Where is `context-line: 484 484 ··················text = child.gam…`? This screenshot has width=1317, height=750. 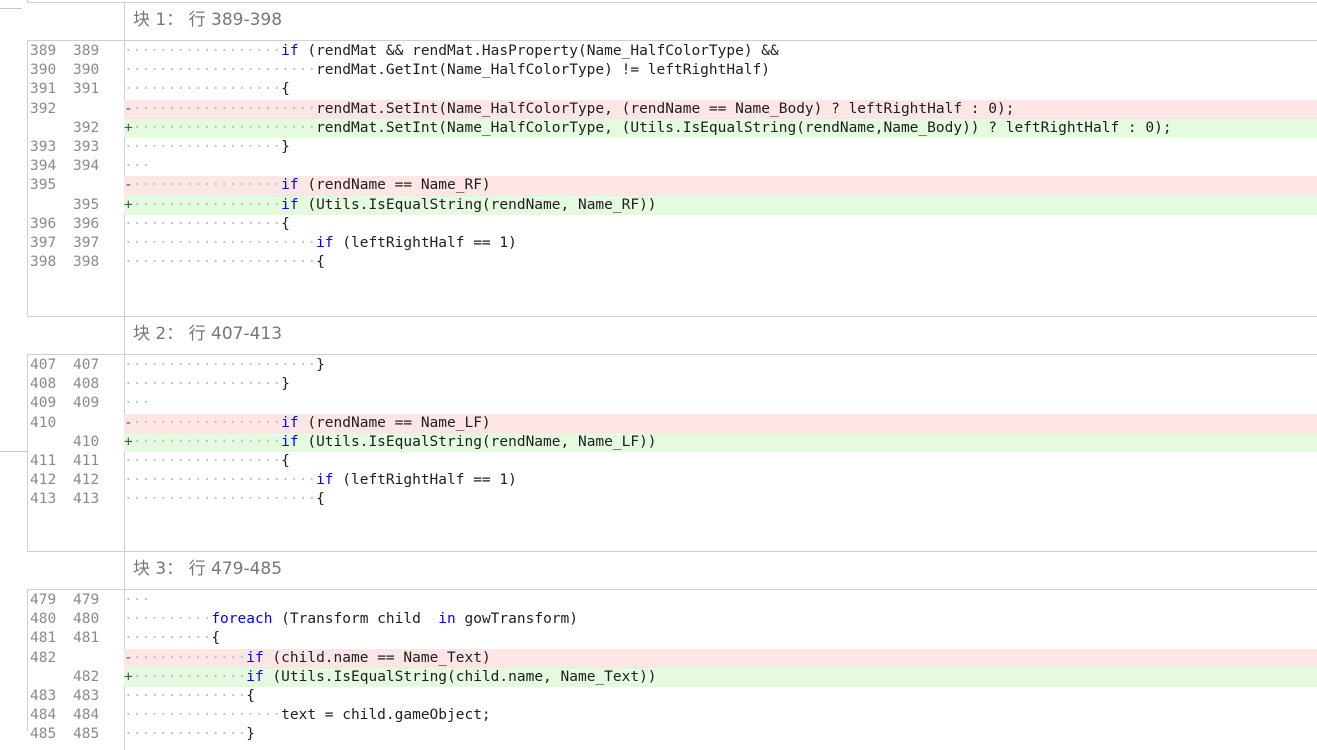 context-line: 484 484 ··················text = child.gam… is located at coordinates (672, 715).